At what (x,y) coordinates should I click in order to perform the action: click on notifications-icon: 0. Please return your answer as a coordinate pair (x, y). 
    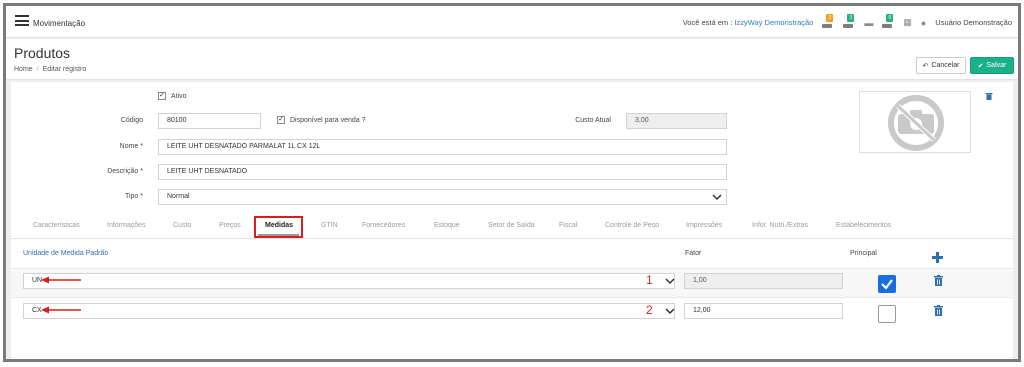
    Looking at the image, I should click on (888, 20).